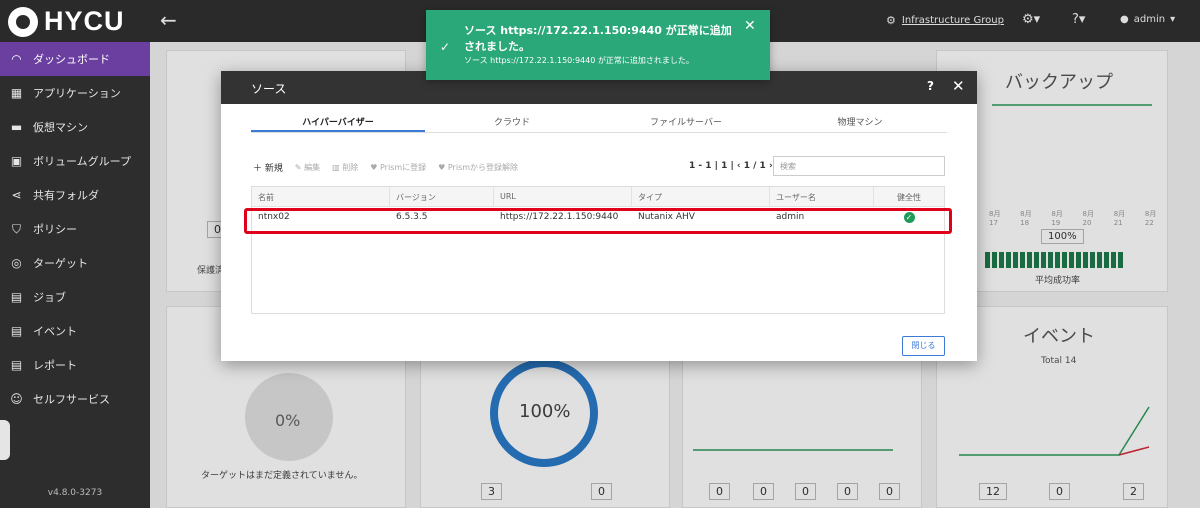 The image size is (1200, 508). What do you see at coordinates (75, 161) in the screenshot?
I see `sidebar-item-volume-groups: ▣ ボリュームグループ` at bounding box center [75, 161].